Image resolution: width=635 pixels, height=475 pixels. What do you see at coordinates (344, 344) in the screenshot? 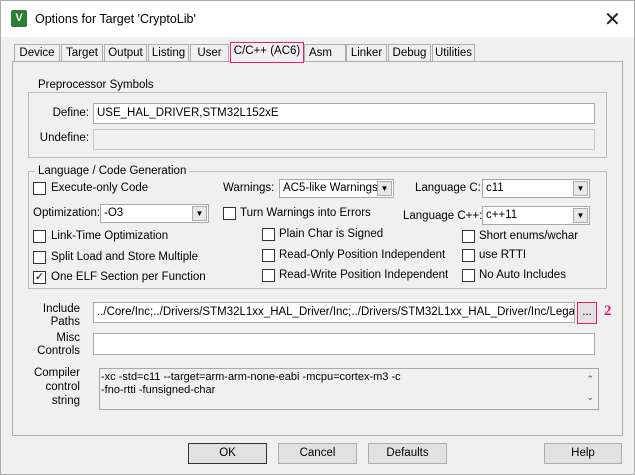
I see `misc-controls-input` at bounding box center [344, 344].